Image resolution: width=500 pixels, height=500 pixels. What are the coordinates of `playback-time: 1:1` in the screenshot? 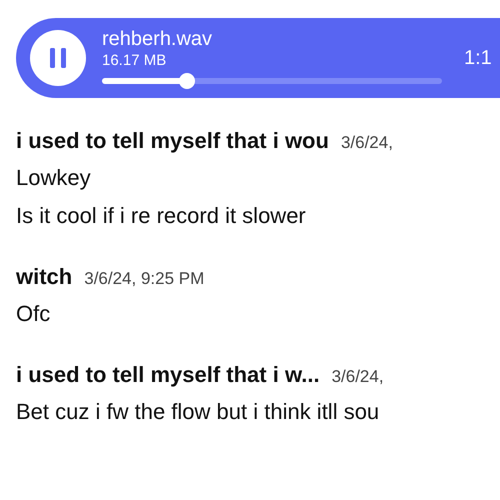 It's located at (478, 58).